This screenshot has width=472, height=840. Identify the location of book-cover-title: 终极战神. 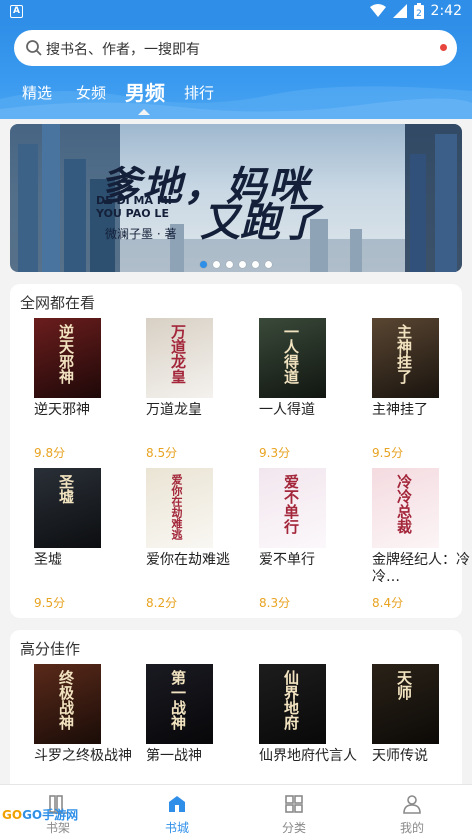
(66, 700).